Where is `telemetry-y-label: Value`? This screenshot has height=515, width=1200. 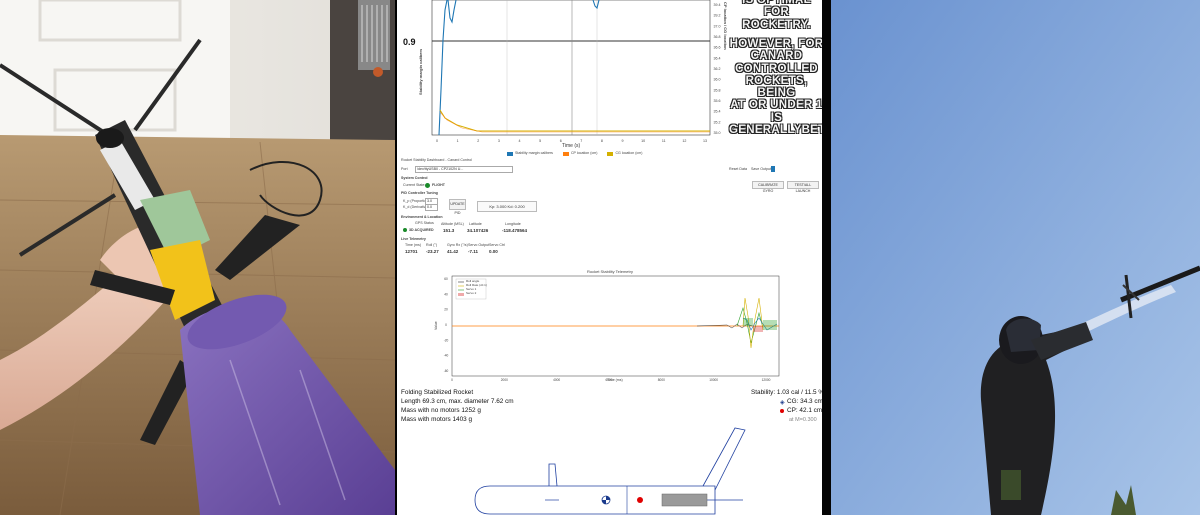 telemetry-y-label: Value is located at coordinates (436, 325).